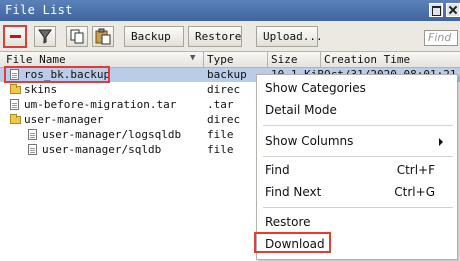 The image size is (460, 261). Describe the element at coordinates (154, 36) in the screenshot. I see `backup-button: Backup` at that location.